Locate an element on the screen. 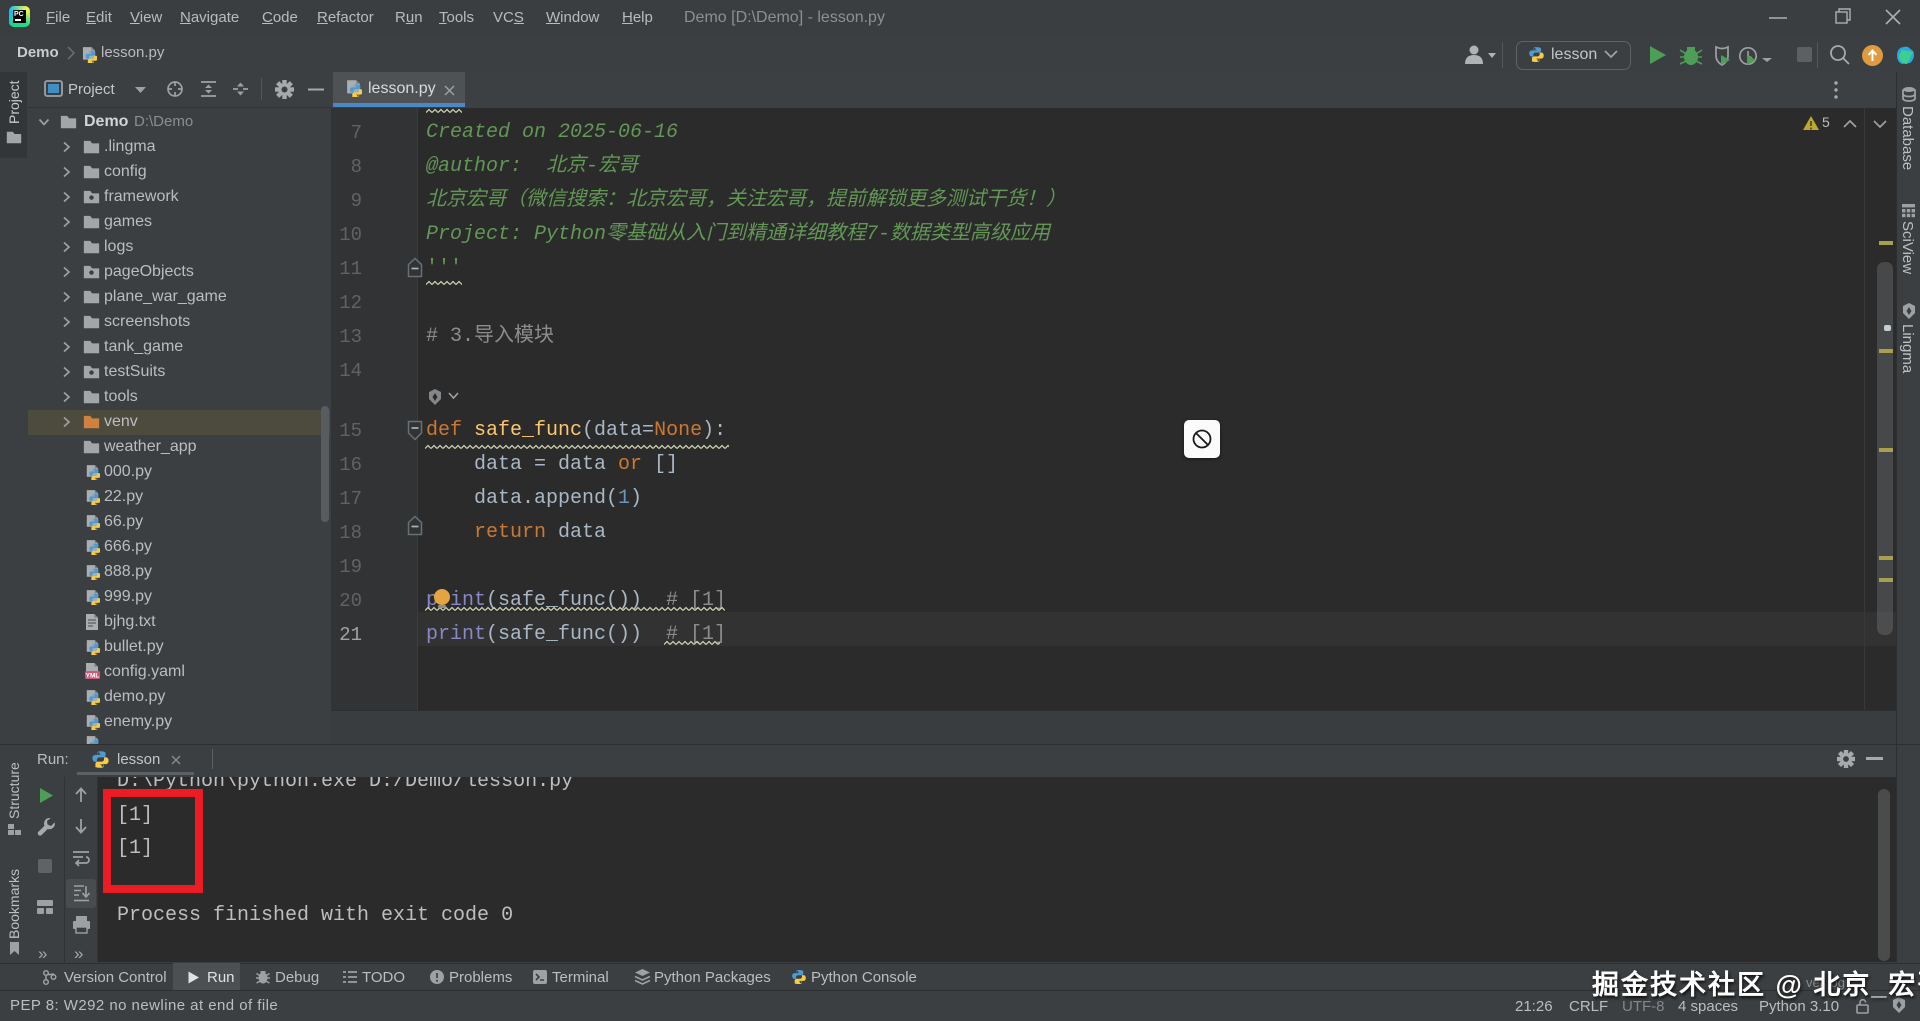  svg-text: YML is located at coordinates (93, 675).